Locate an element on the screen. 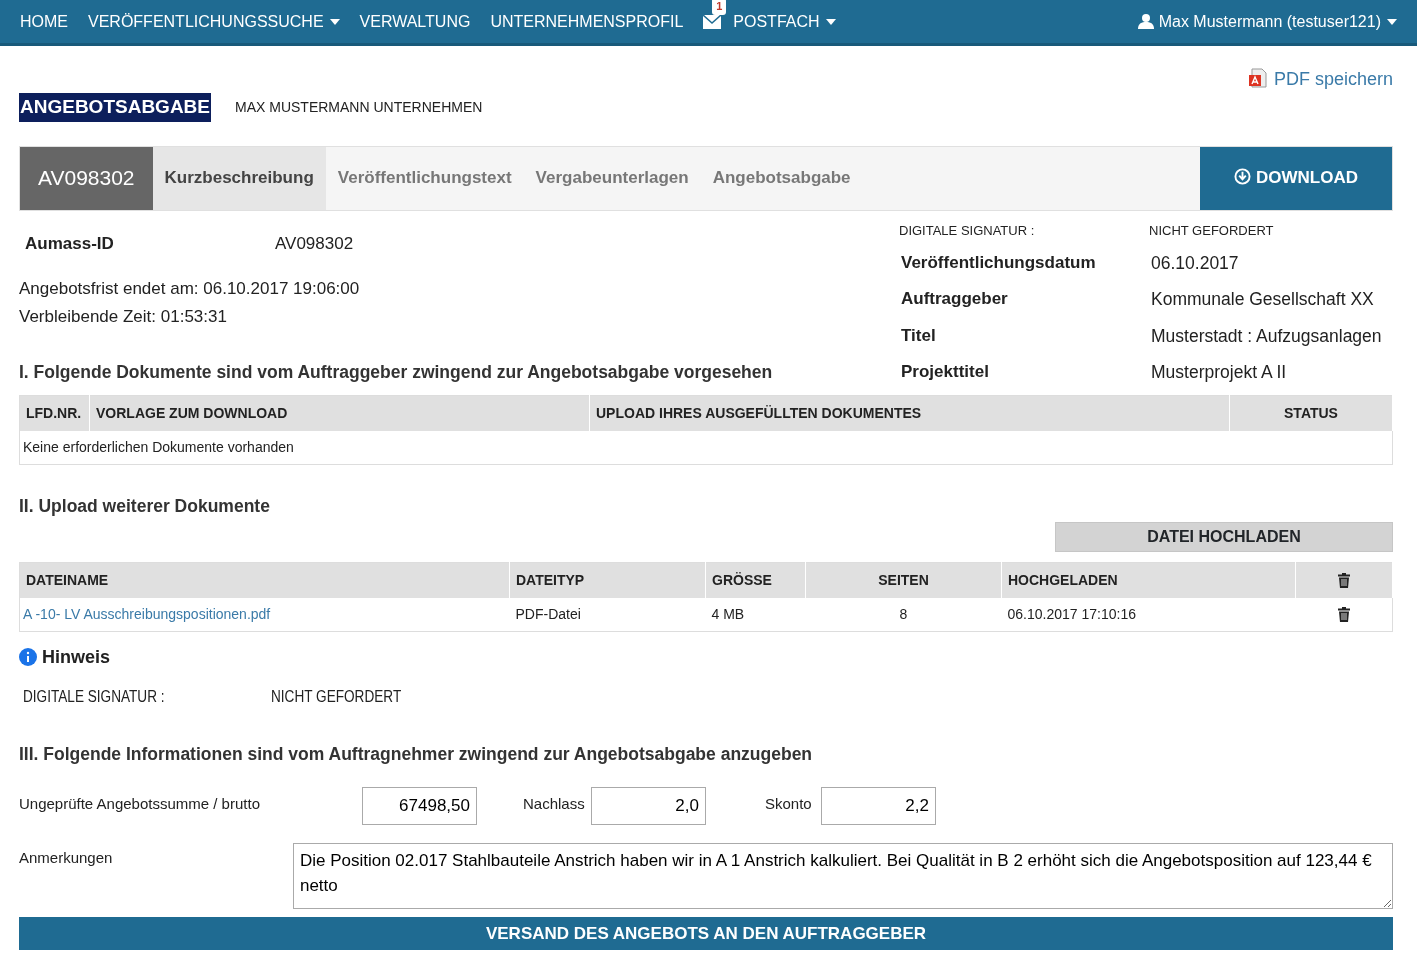  field-label: Nachlass is located at coordinates (554, 803).